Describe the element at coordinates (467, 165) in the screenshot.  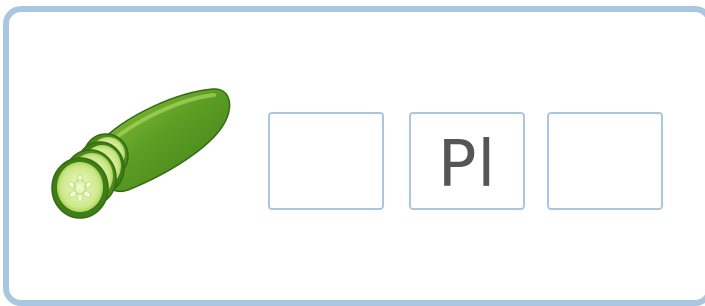
I see `letter-slot-2-value: Pl` at that location.